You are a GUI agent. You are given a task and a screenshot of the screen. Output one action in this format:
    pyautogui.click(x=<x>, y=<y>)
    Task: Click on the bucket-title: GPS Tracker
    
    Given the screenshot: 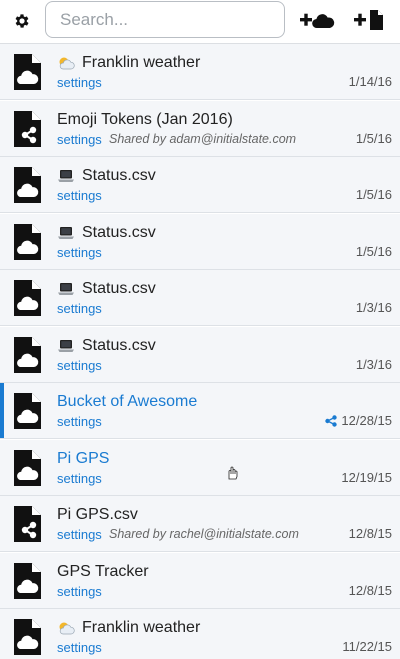 What is the action you would take?
    pyautogui.click(x=103, y=571)
    